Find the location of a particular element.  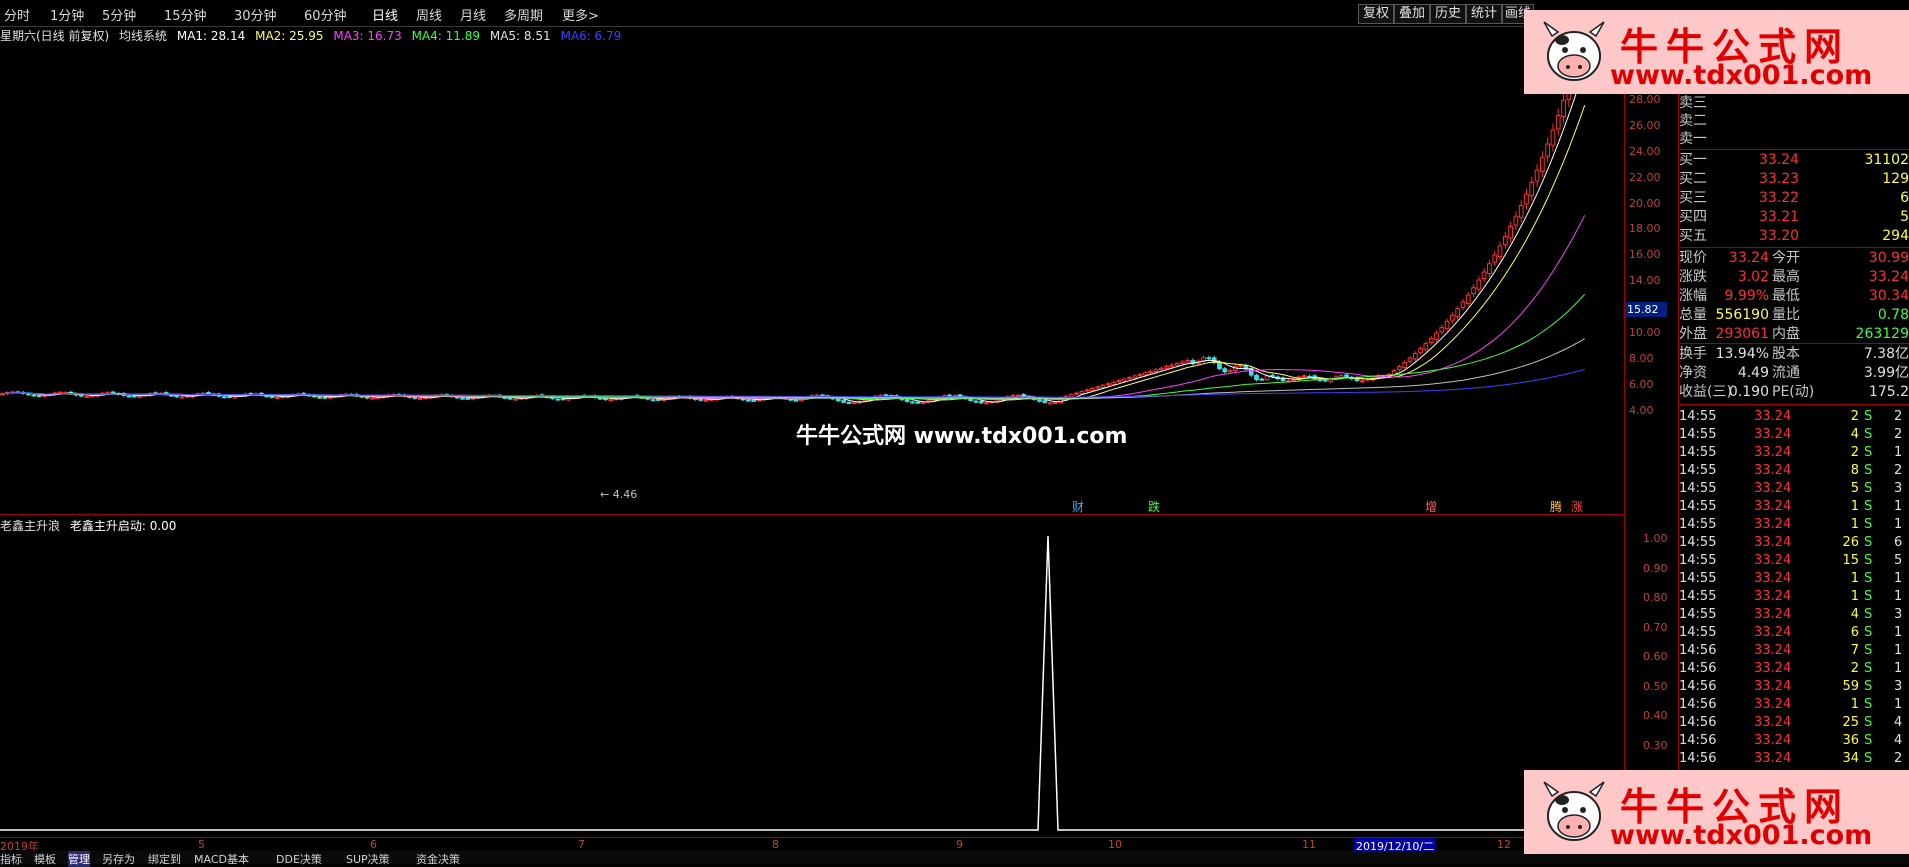

indicator-axis-label: 0.30 is located at coordinates (1655, 745).